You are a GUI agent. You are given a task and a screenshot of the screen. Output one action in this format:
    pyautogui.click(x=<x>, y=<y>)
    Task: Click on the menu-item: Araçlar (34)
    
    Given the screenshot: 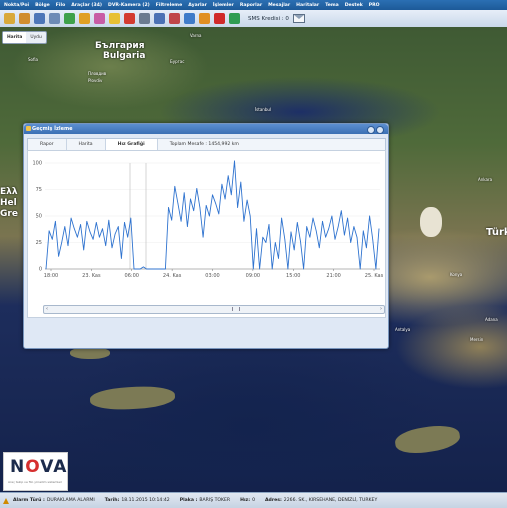 What is the action you would take?
    pyautogui.click(x=86, y=5)
    